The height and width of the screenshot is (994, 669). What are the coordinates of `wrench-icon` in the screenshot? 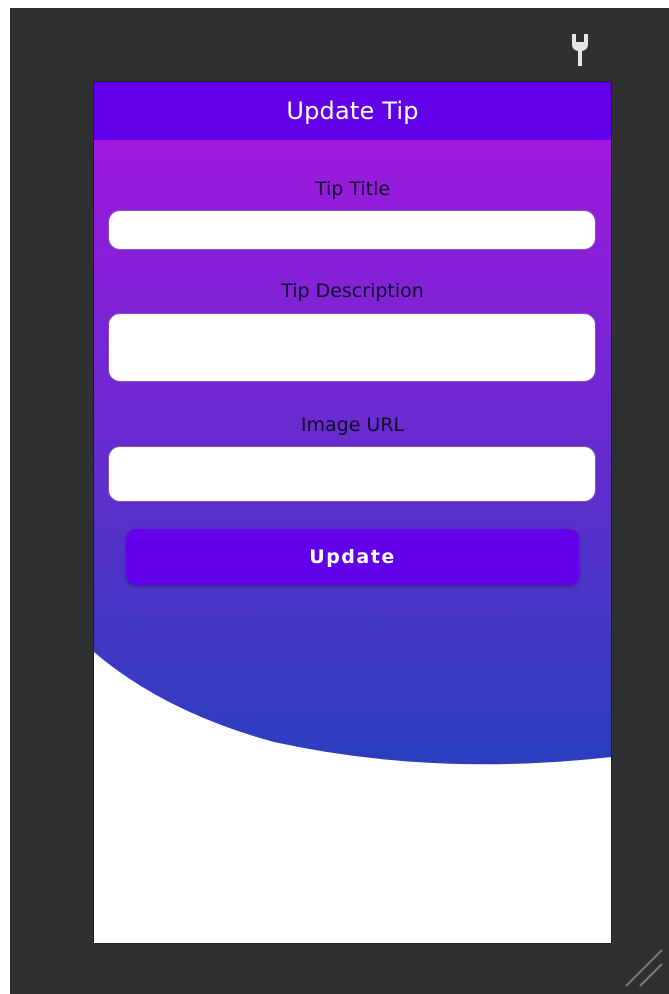 It's located at (580, 50).